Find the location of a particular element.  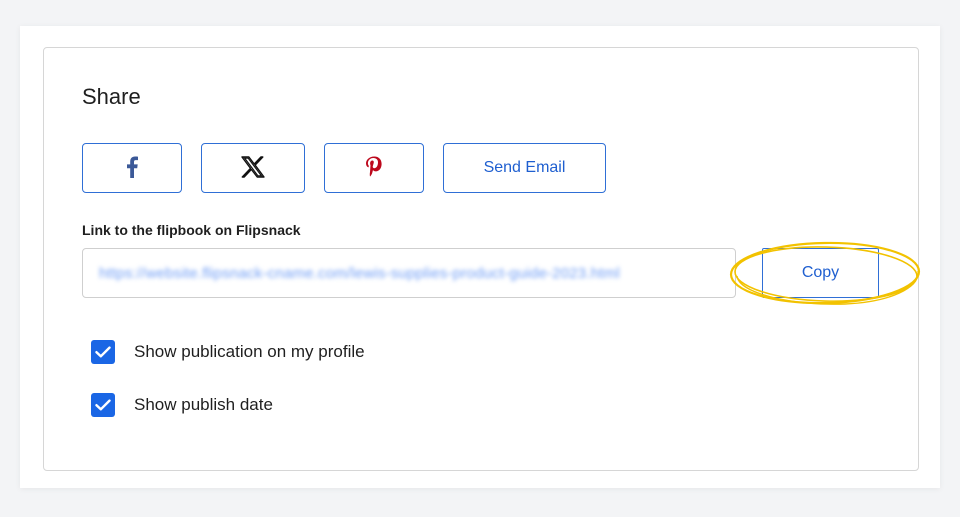

pinterest-icon is located at coordinates (374, 168).